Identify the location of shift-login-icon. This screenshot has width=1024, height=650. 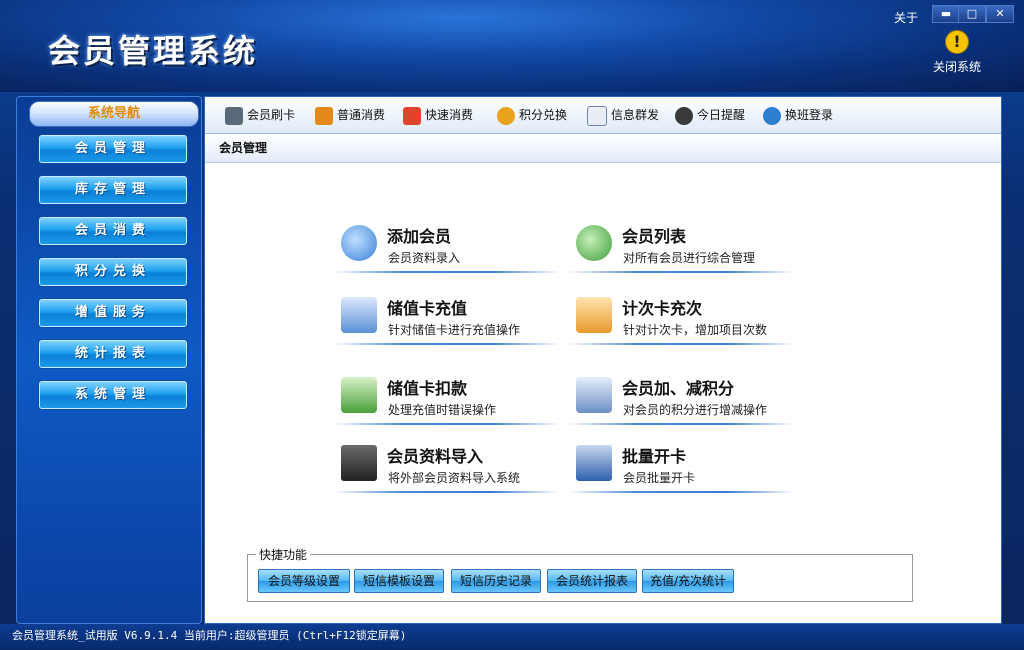
(772, 115).